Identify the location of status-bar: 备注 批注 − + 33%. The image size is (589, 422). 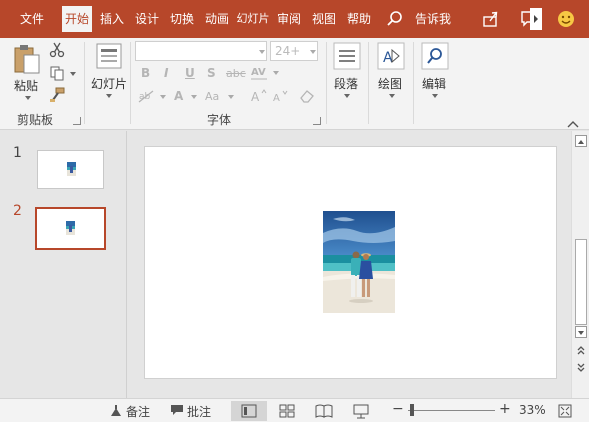
(294, 410).